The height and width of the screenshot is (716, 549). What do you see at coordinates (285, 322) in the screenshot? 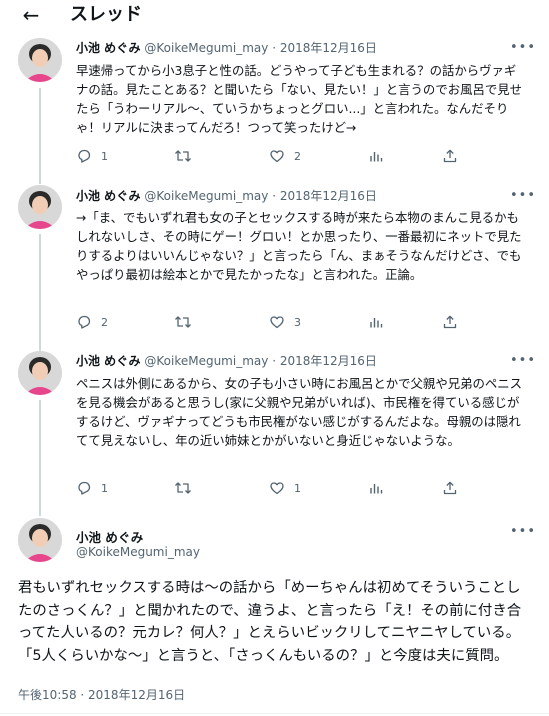
I see `like-button: 3` at bounding box center [285, 322].